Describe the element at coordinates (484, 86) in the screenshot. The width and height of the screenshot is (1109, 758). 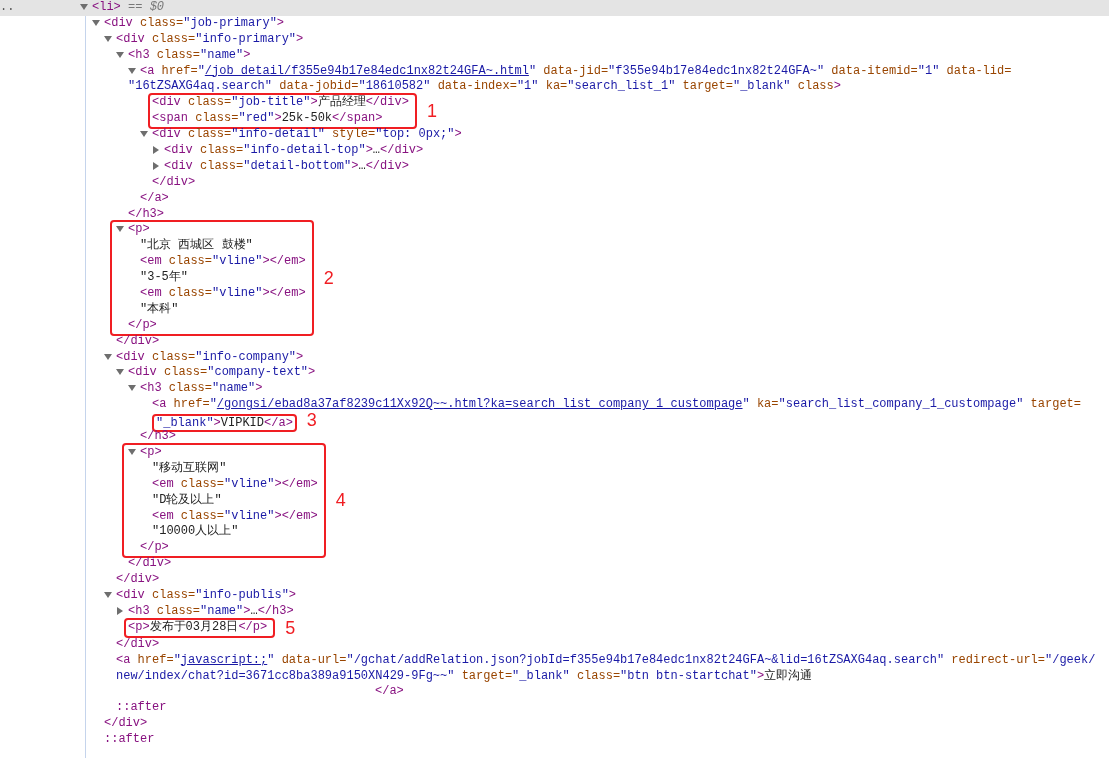
I see `code-line: "16tZSAXG4aq.search" data-jobid="18610582" data-index="1" ka="search_list_1" target="_blank" class>` at that location.